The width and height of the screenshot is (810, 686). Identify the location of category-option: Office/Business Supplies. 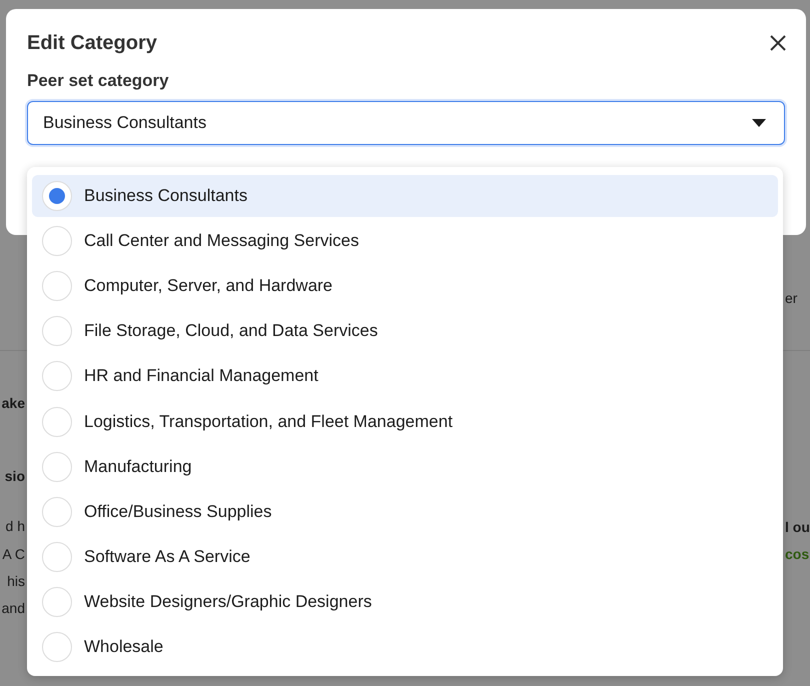
(405, 511).